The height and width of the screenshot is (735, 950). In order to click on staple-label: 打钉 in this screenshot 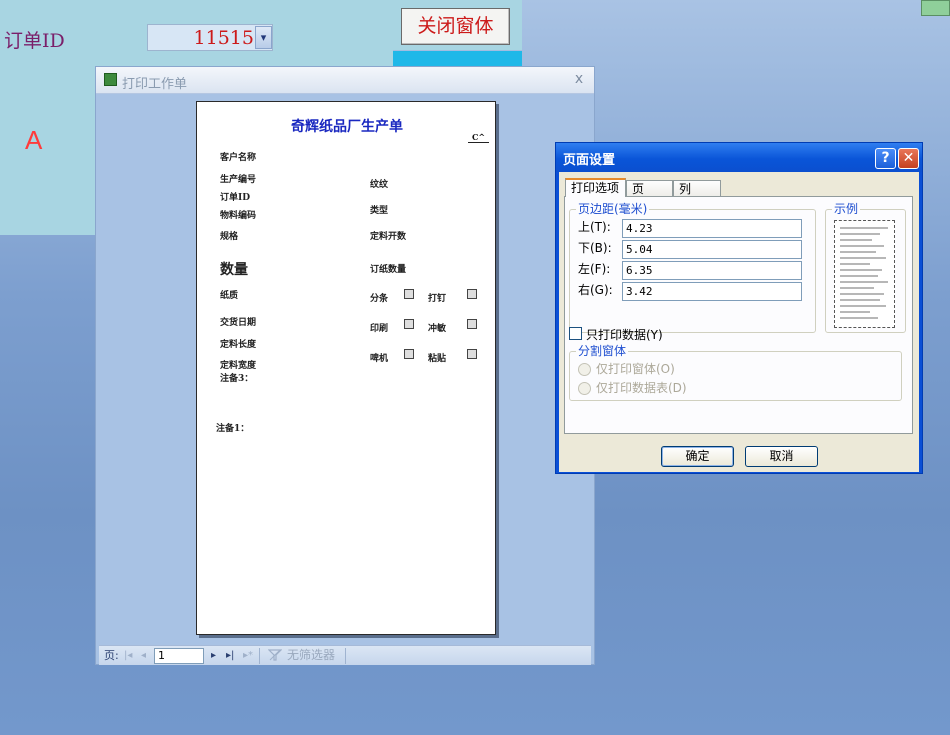, I will do `click(437, 299)`.